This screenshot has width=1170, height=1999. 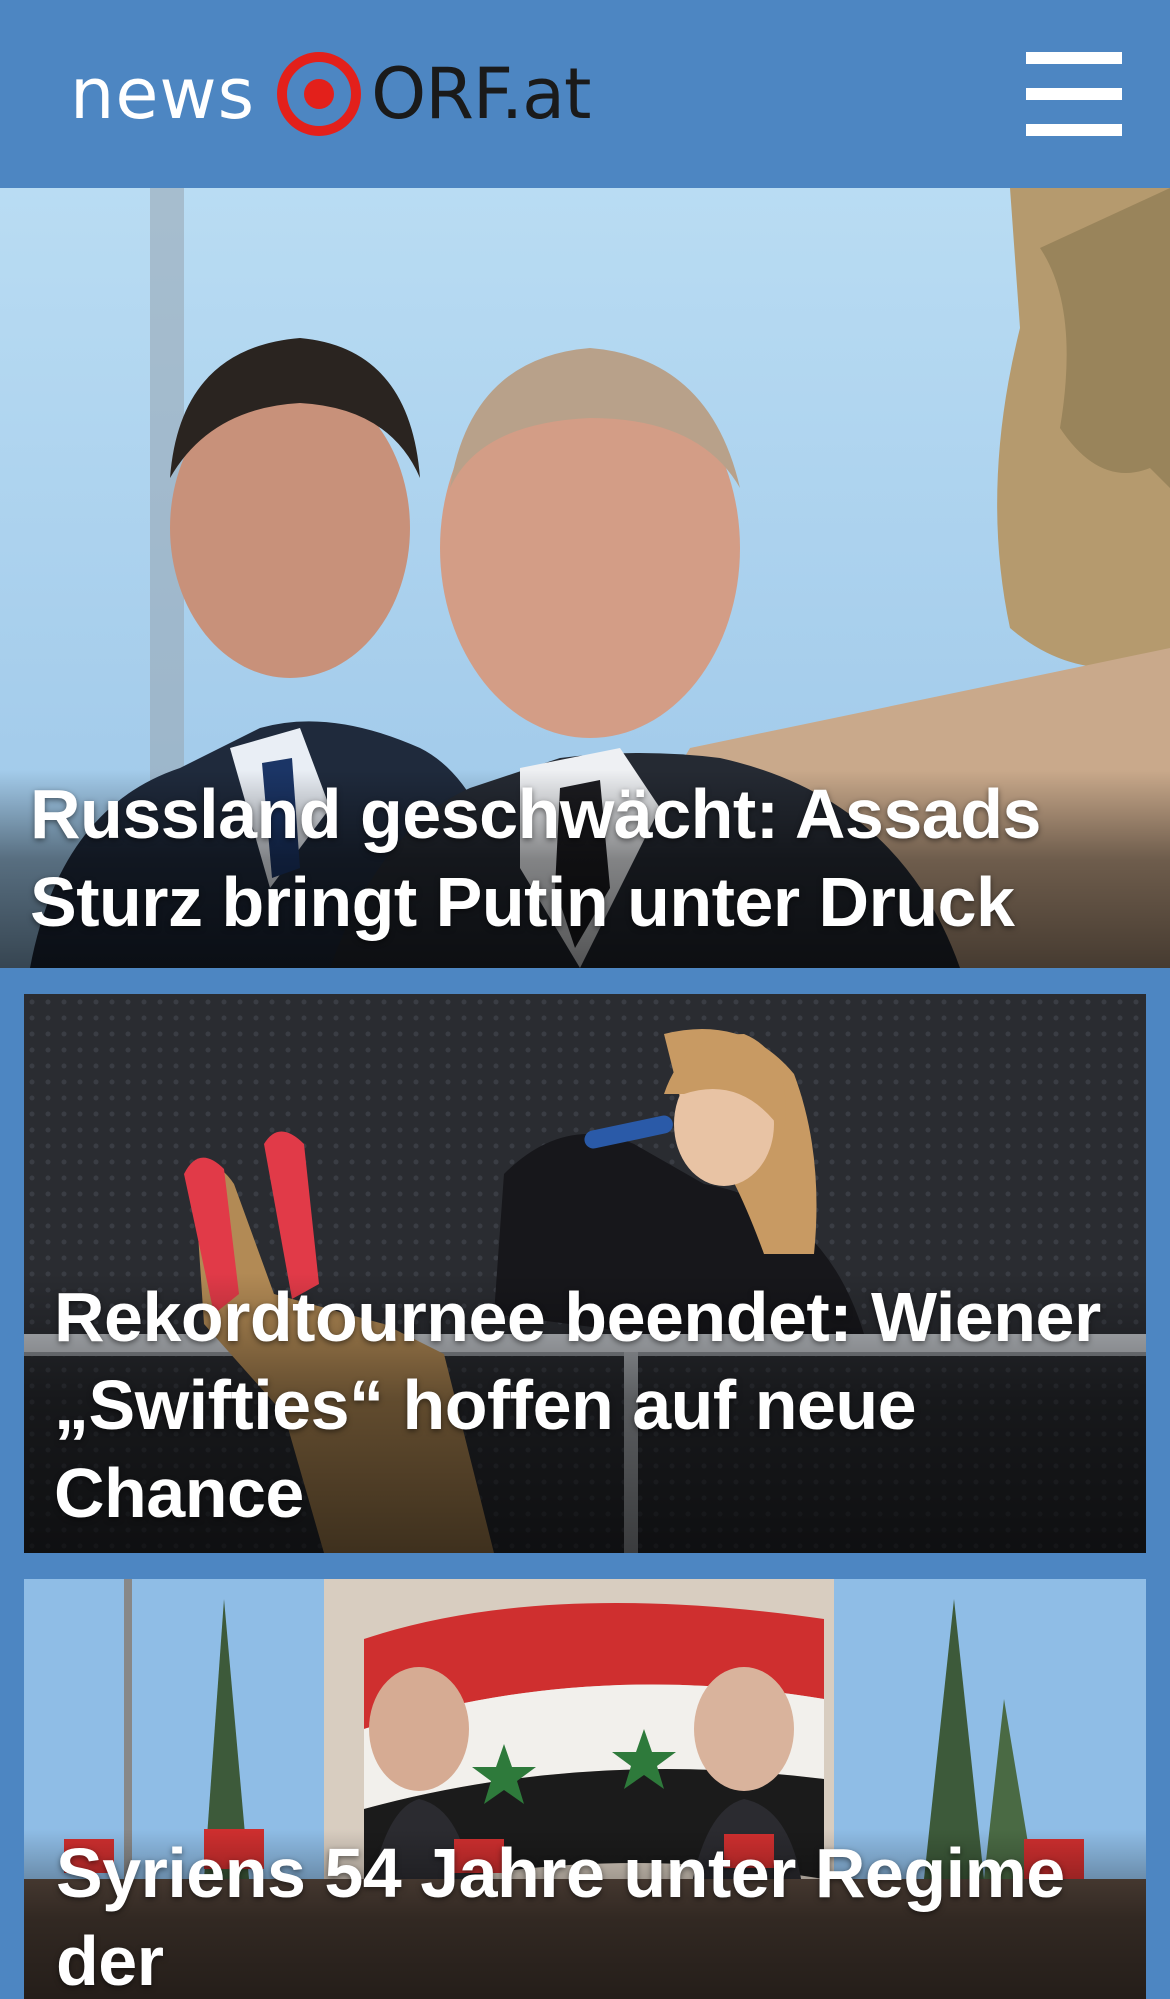 I want to click on logo-news-text: news, so click(x=163, y=94).